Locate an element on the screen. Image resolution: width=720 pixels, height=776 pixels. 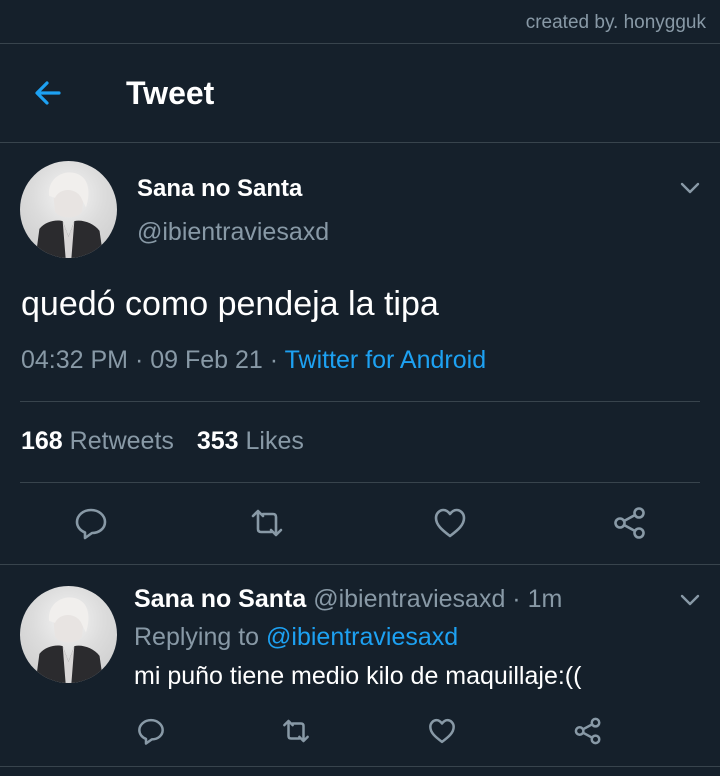
replying-to: Replying to @ibientraviesaxd is located at coordinates (296, 637).